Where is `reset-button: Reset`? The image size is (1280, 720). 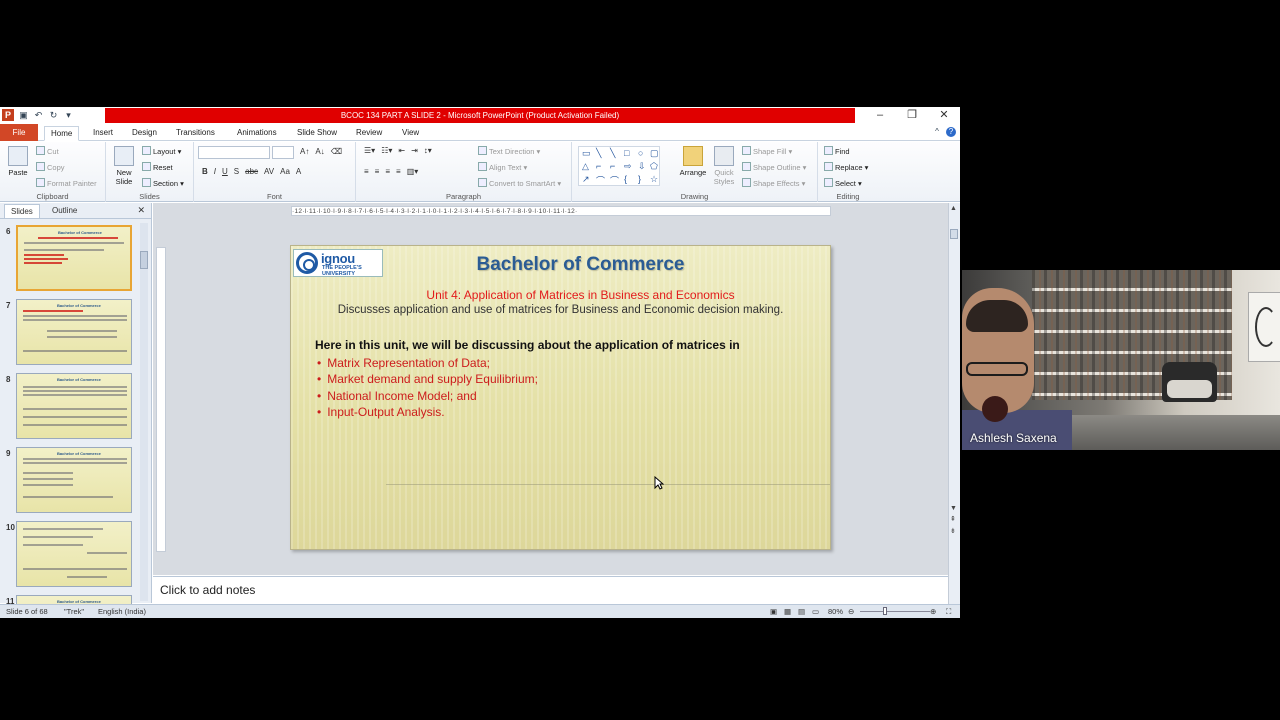
reset-button: Reset is located at coordinates (157, 167).